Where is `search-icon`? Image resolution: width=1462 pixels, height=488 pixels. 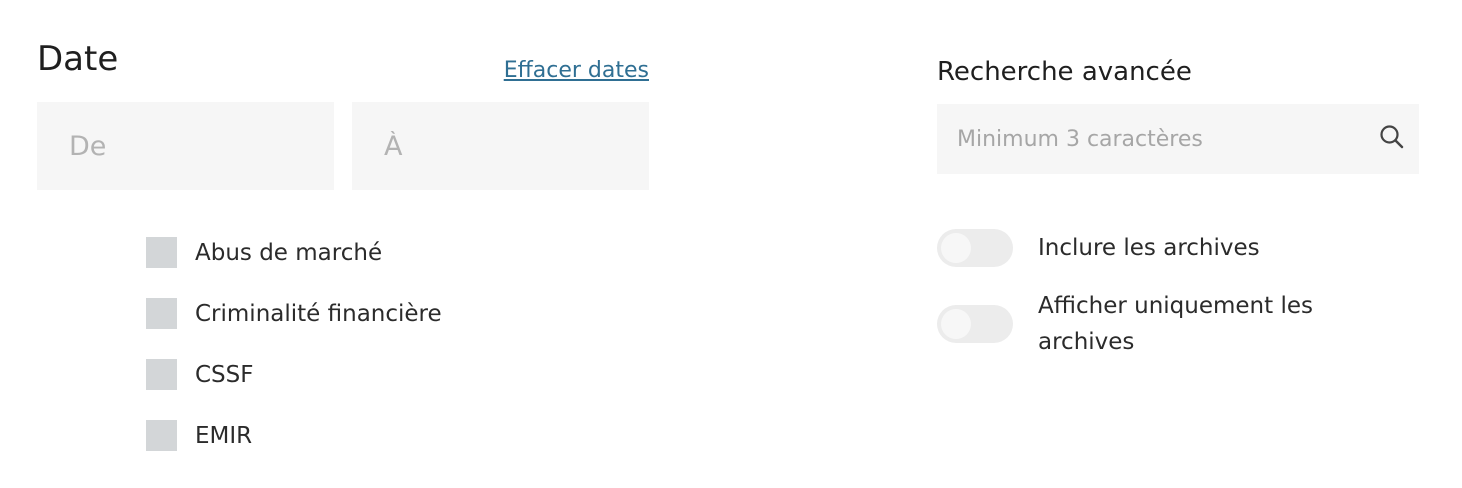
search-icon is located at coordinates (1392, 137).